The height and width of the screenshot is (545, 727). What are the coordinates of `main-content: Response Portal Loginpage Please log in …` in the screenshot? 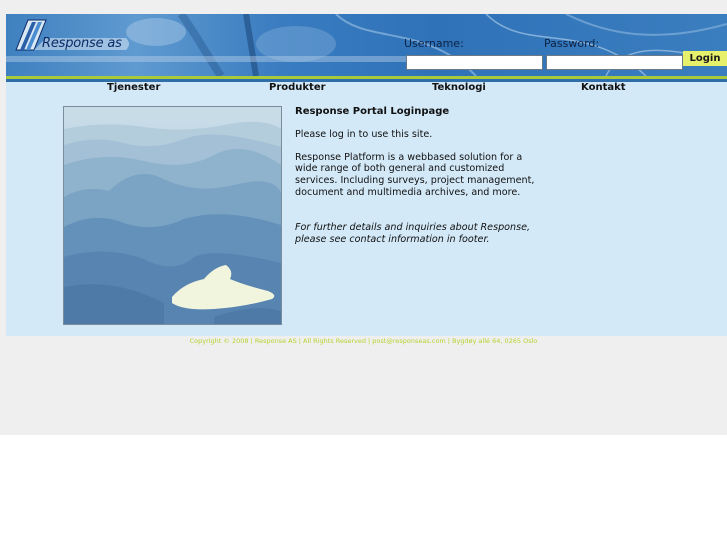 It's located at (415, 181).